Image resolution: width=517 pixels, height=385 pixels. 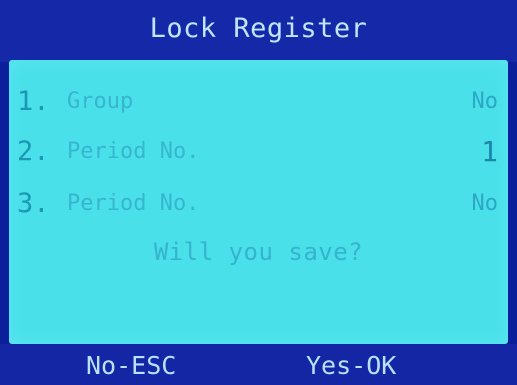 I want to click on softkey-bar: No-ESC Yes-OK, so click(x=258, y=364).